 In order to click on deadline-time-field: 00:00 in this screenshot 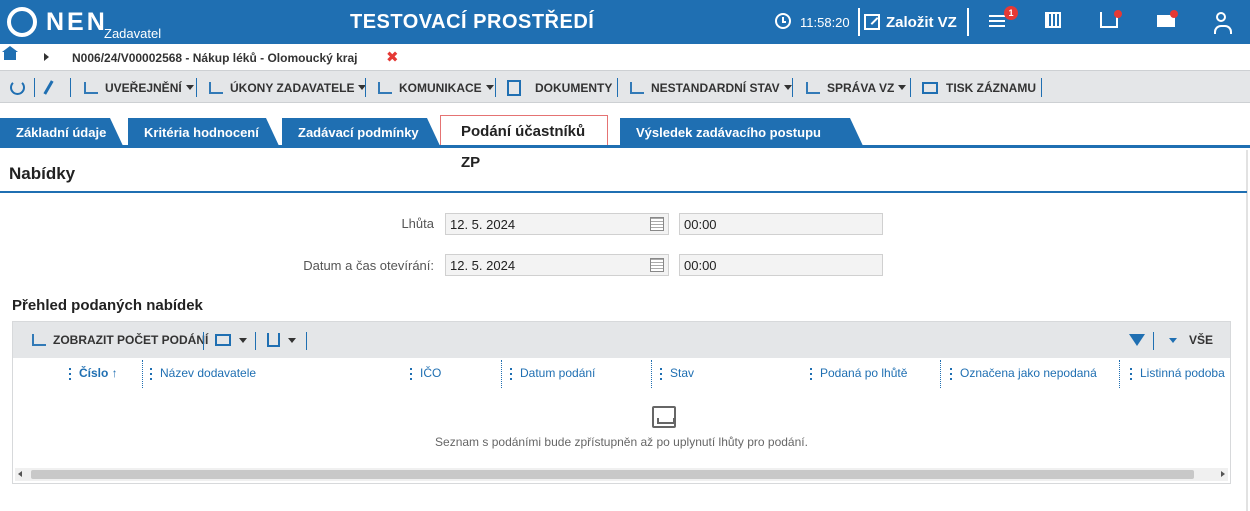, I will do `click(781, 224)`.